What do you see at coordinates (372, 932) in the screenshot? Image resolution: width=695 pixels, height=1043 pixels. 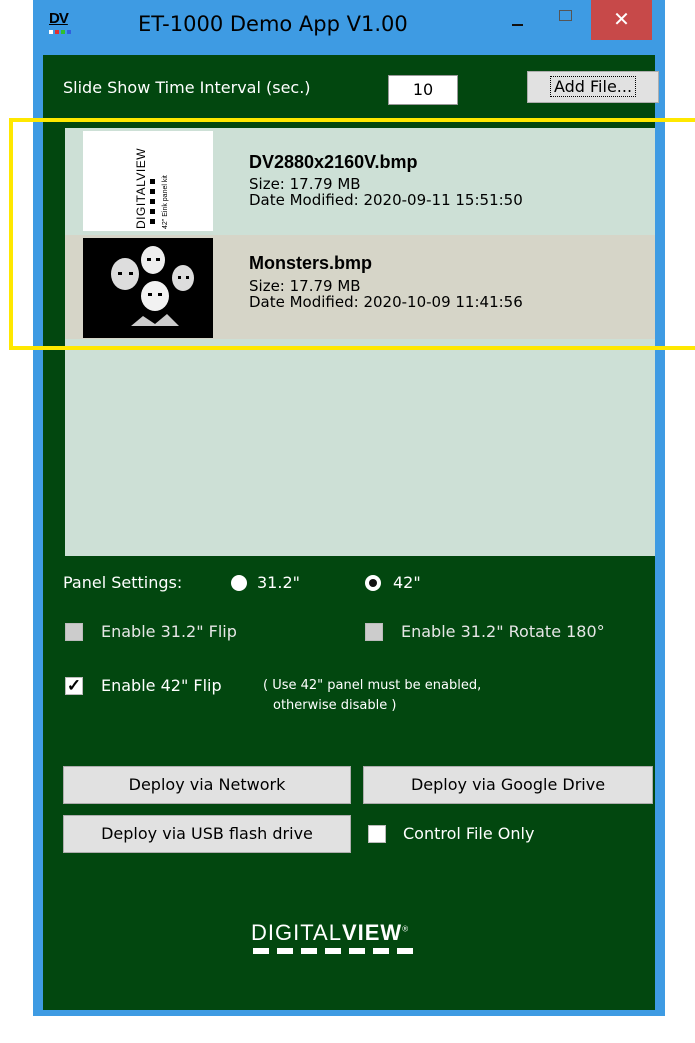 I see `logo-text-bold: VIEW` at bounding box center [372, 932].